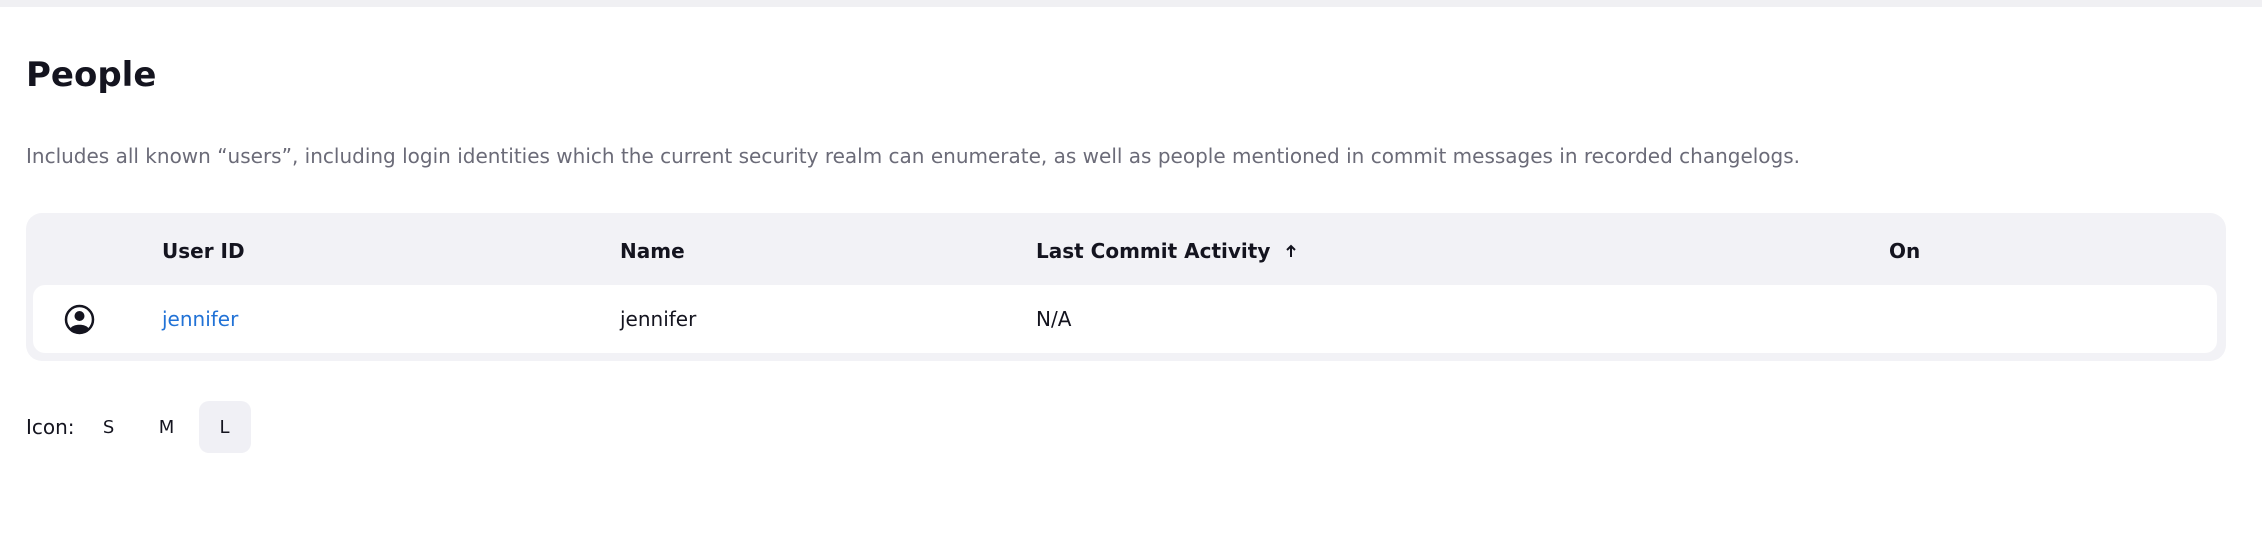 The height and width of the screenshot is (557, 2262). Describe the element at coordinates (79, 319) in the screenshot. I see `user-circle-icon` at that location.